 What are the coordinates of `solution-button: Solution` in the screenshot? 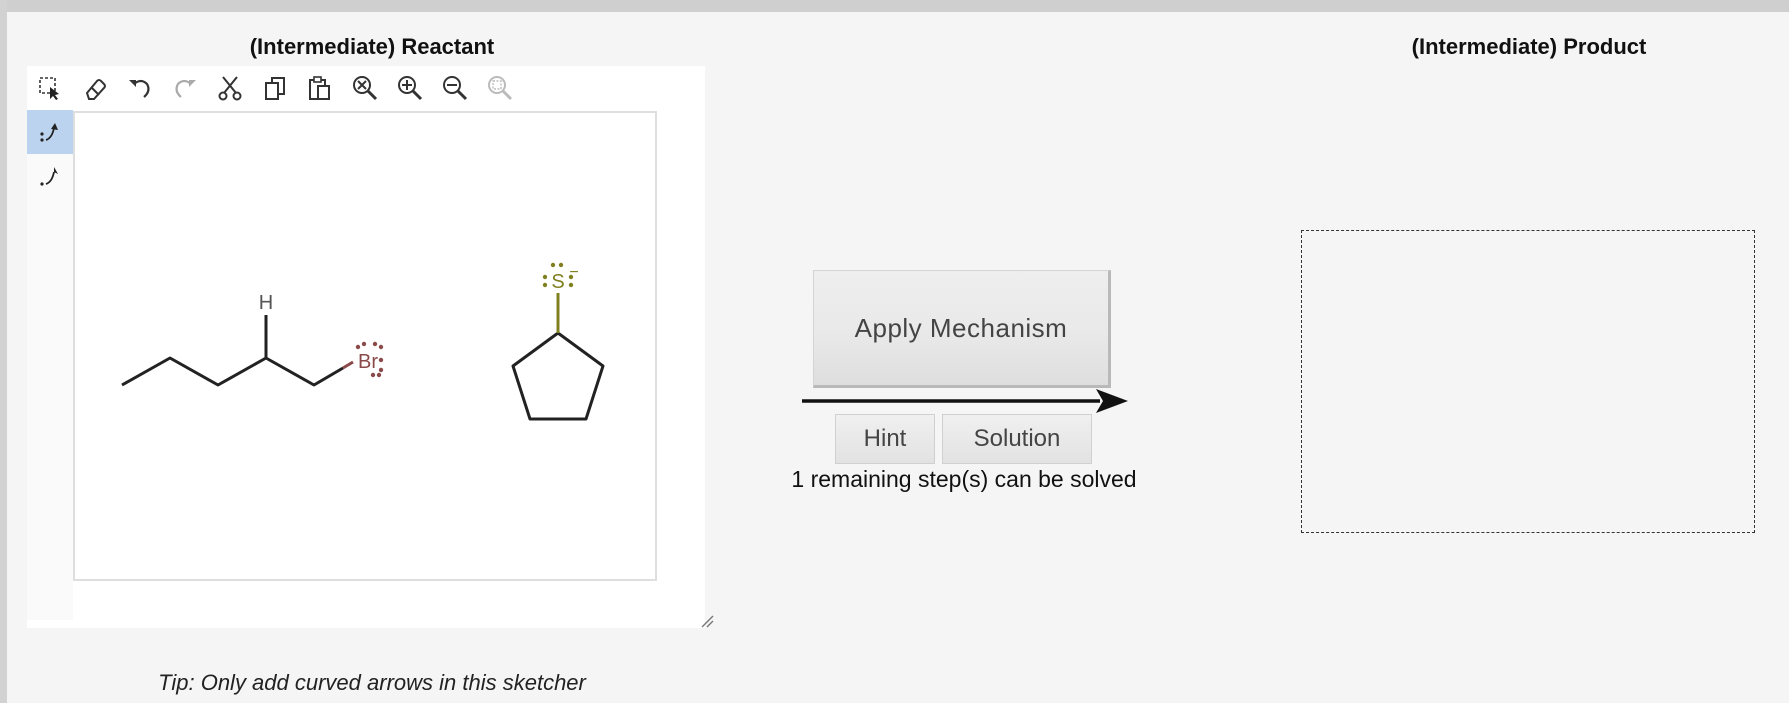 It's located at (1017, 439).